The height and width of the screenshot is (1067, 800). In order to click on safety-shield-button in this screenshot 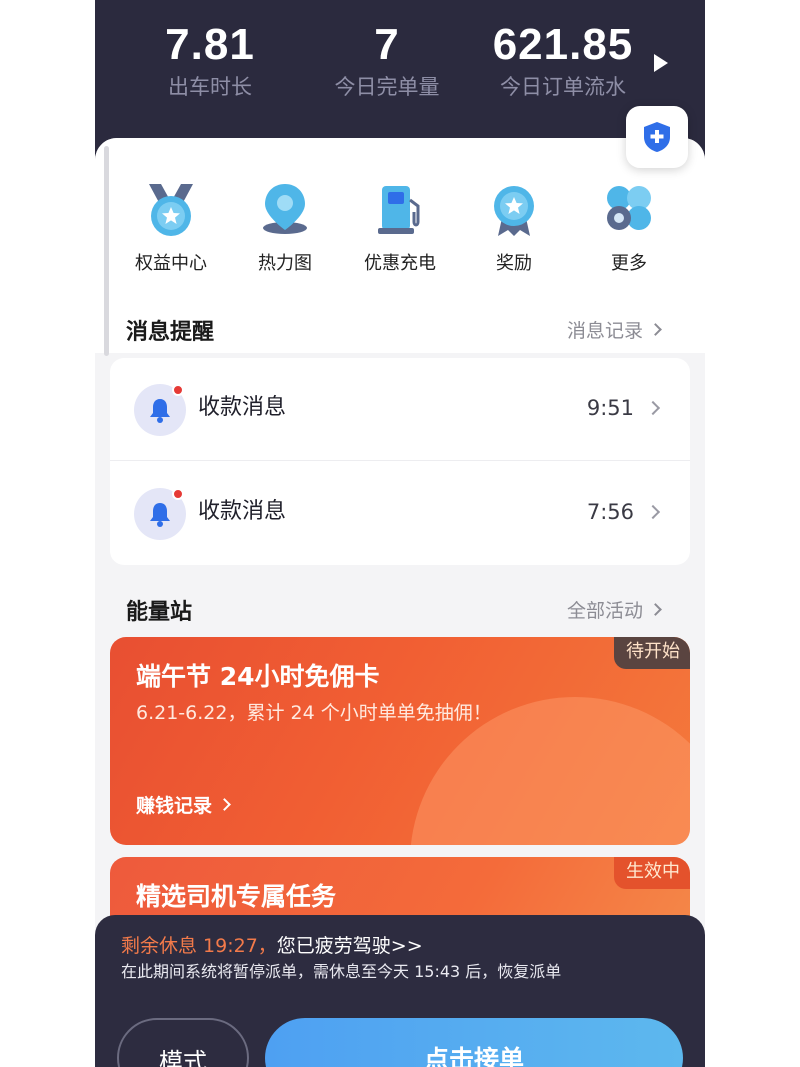, I will do `click(657, 137)`.